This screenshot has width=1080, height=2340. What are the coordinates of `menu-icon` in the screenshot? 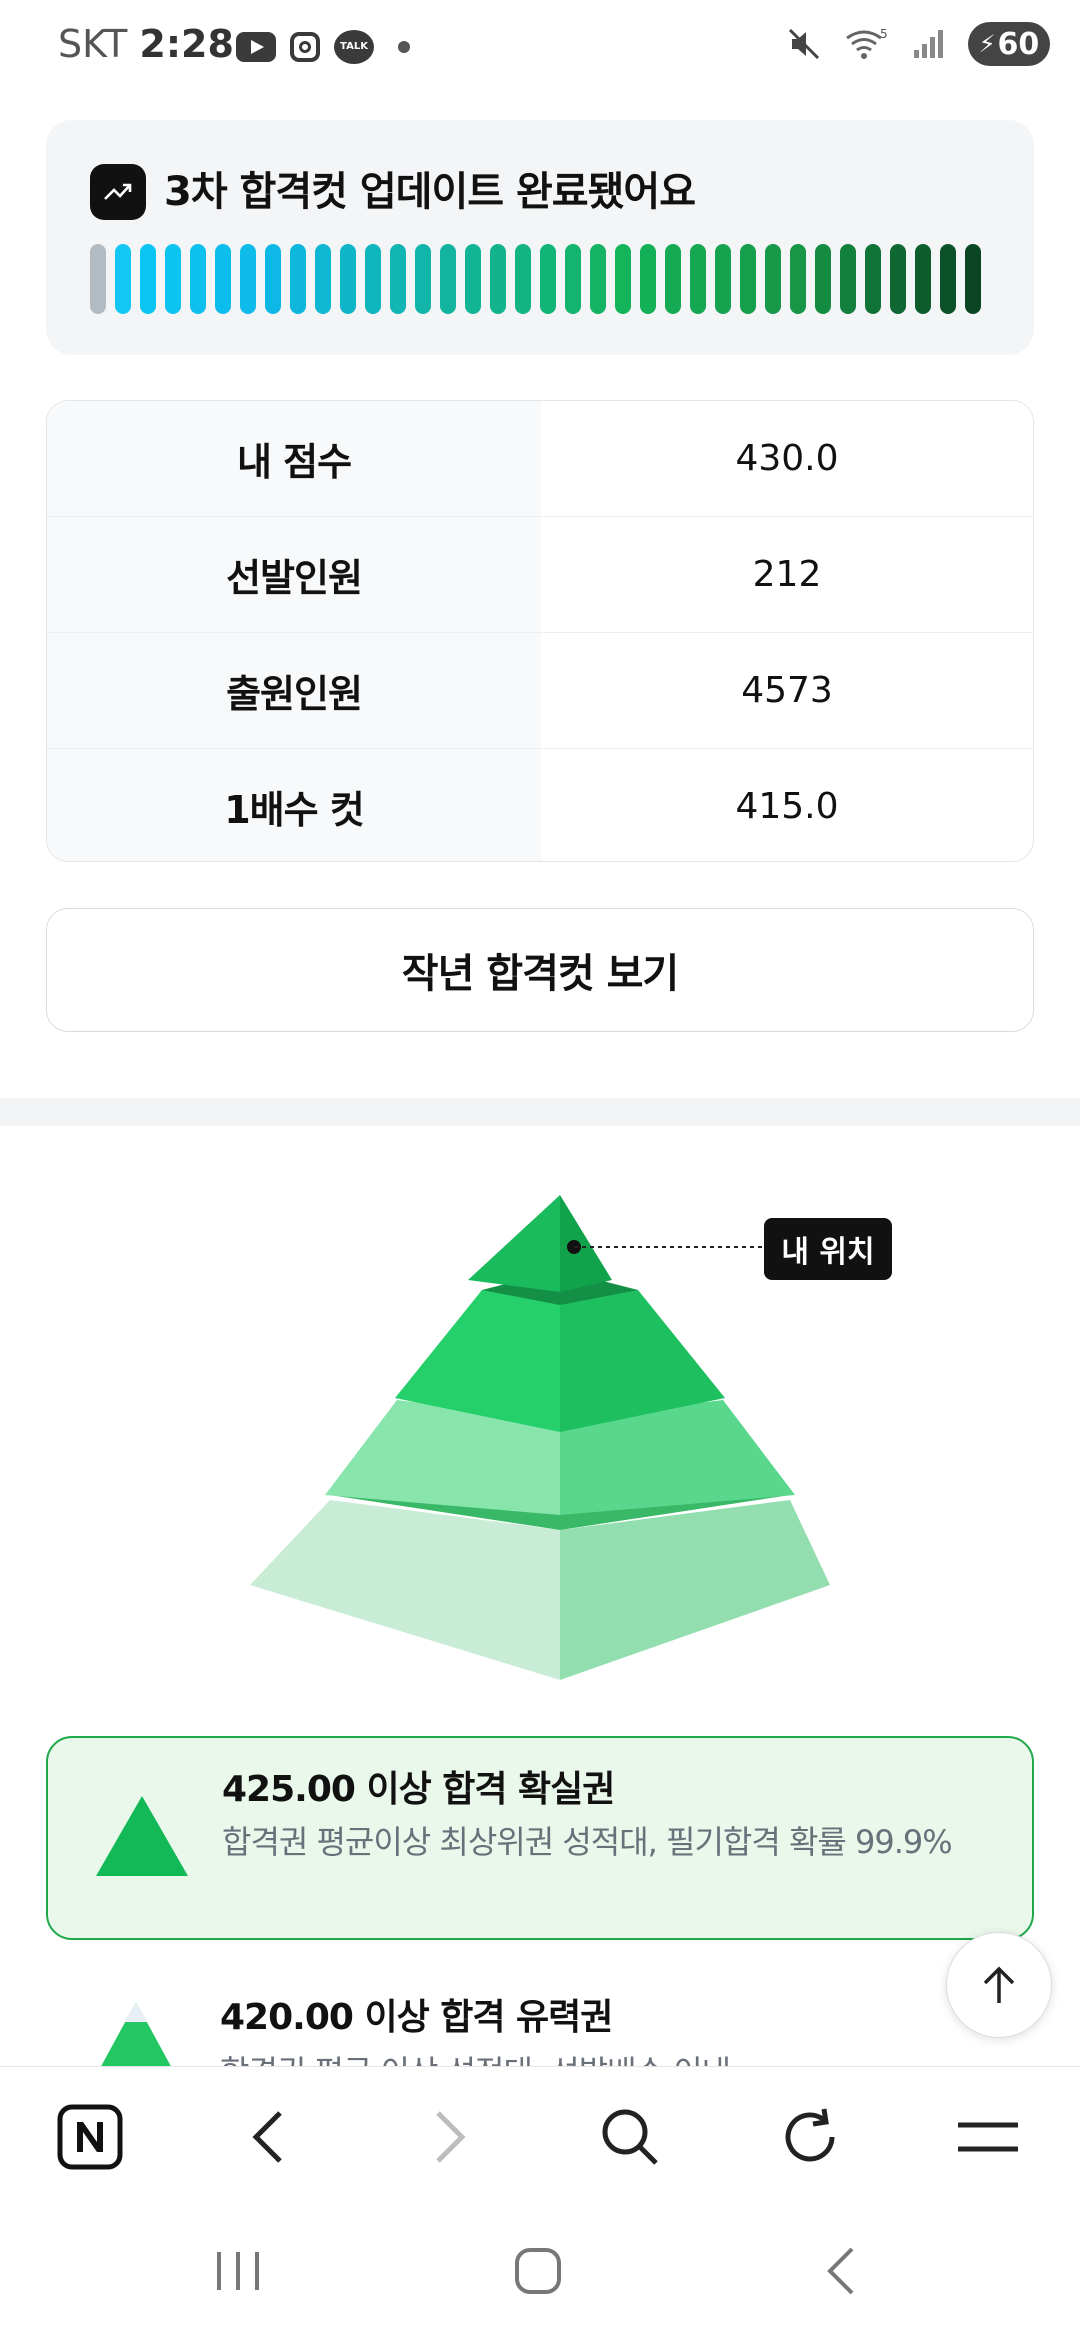 It's located at (988, 2137).